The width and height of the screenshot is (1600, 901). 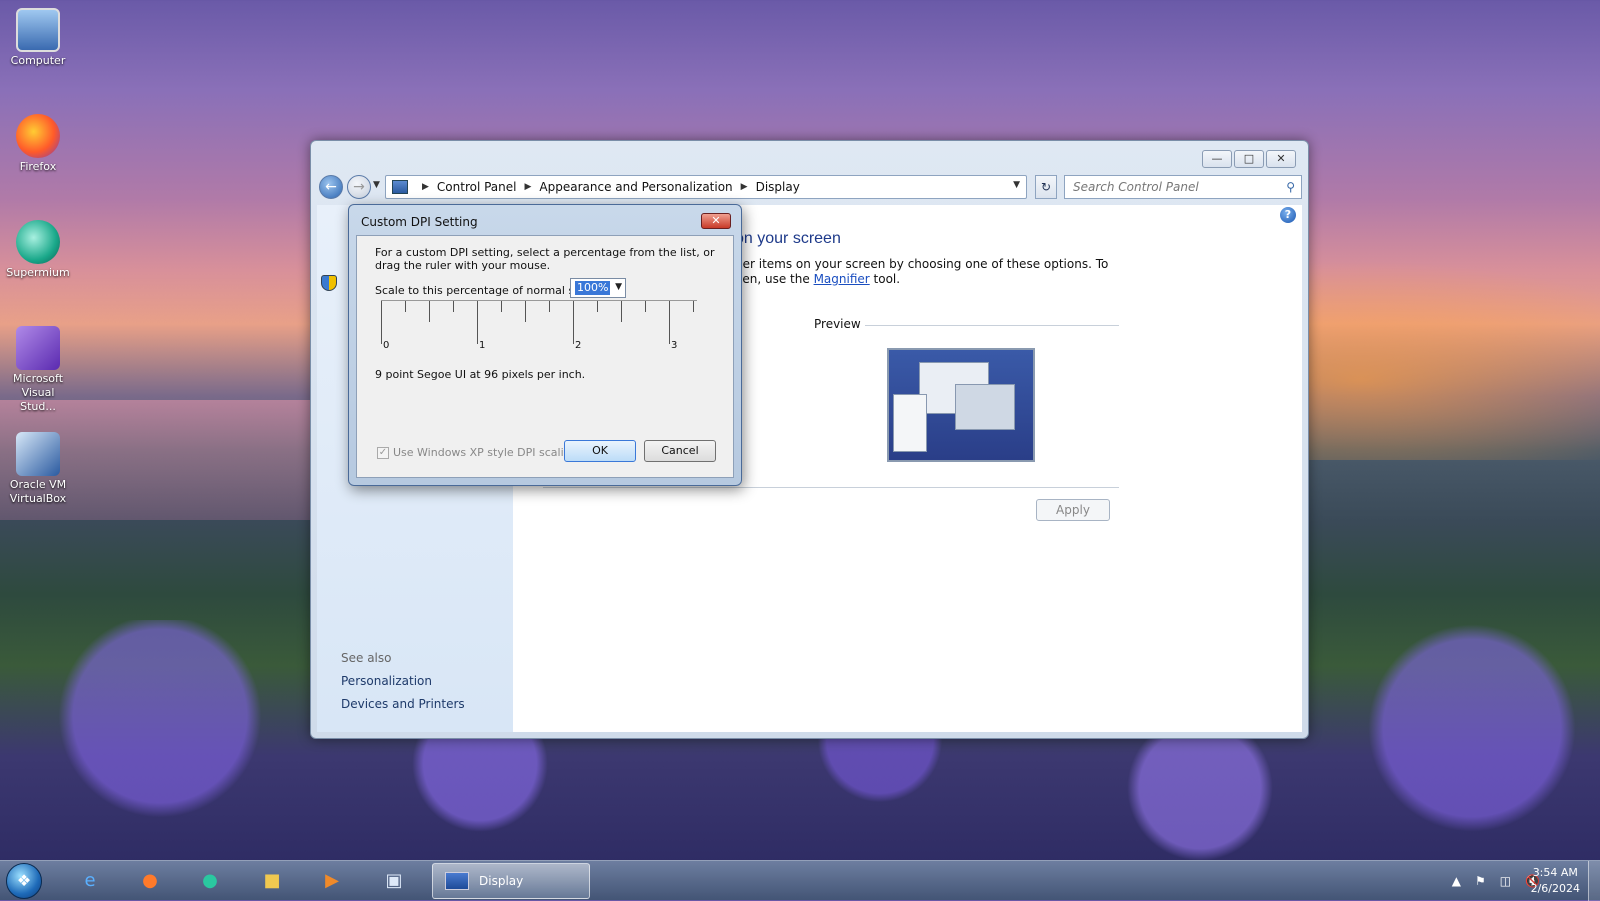 I want to click on preview-image, so click(x=961, y=405).